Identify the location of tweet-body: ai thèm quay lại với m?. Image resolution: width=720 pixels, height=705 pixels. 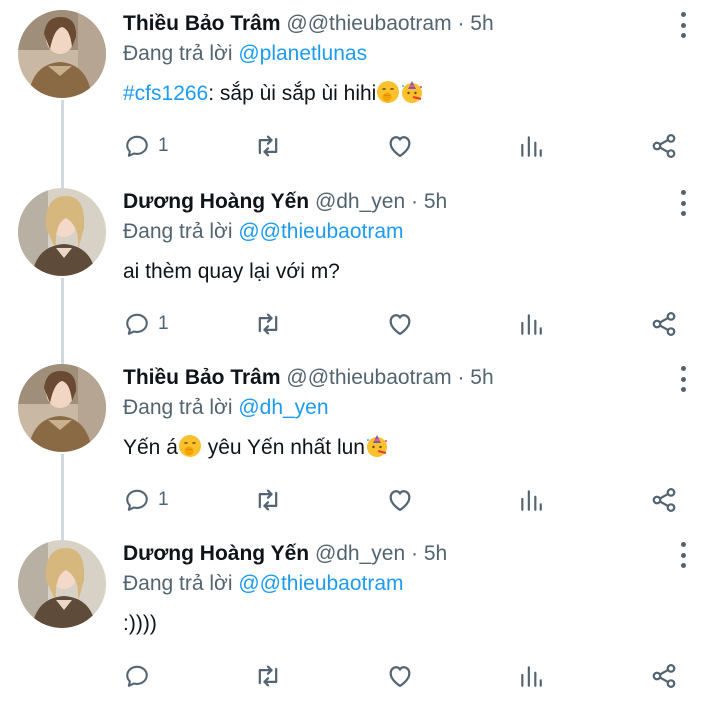
(231, 271).